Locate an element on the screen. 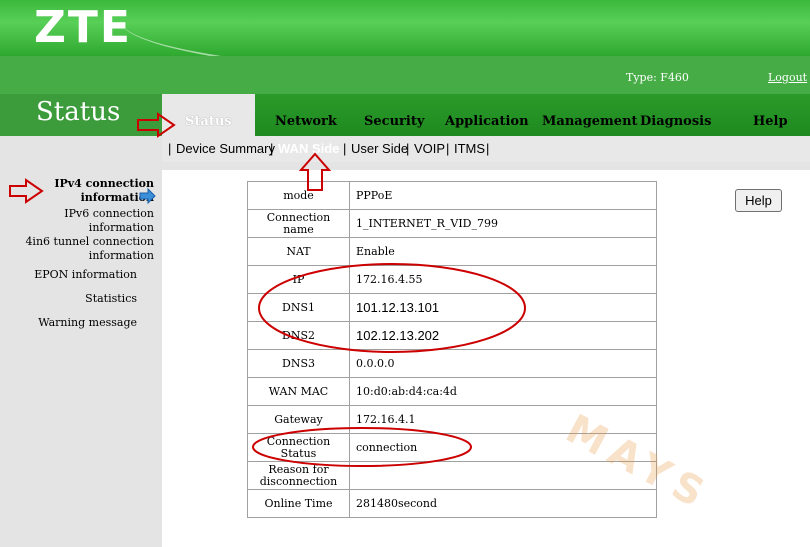 The image size is (810, 547). table-row: IP 172.16.4.55 is located at coordinates (452, 279).